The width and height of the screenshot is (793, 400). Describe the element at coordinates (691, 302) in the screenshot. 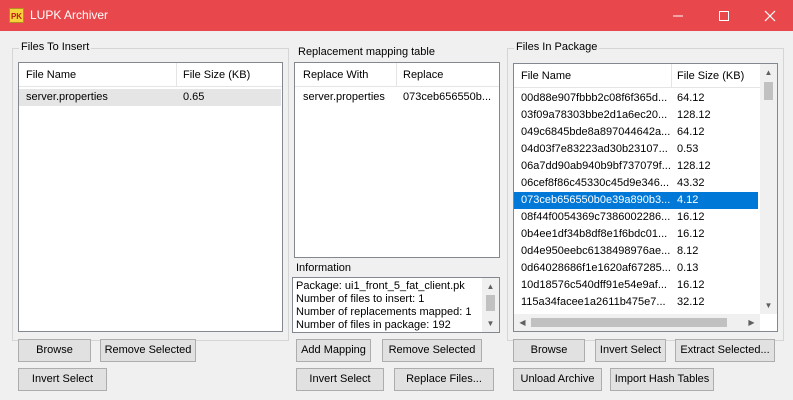

I see `package-item-size: 32.12` at that location.